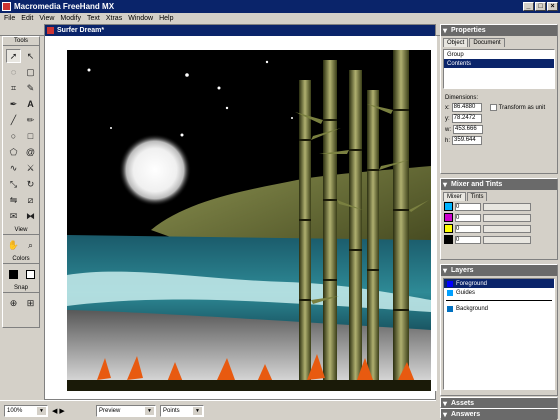 This screenshot has width=560, height=420. Describe the element at coordinates (30, 104) in the screenshot. I see `text-tool-icon: A` at that location.